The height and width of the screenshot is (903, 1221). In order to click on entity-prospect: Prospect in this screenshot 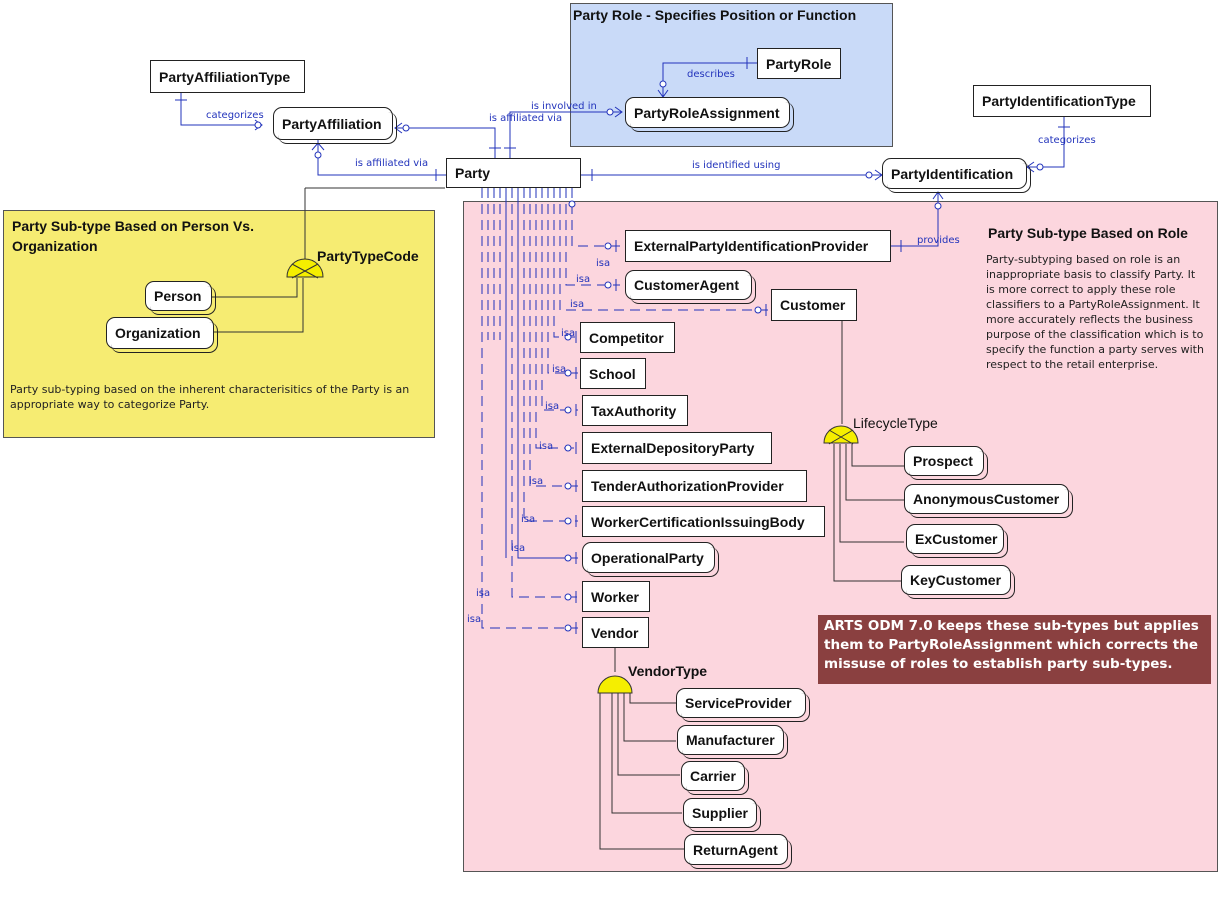, I will do `click(946, 463)`.